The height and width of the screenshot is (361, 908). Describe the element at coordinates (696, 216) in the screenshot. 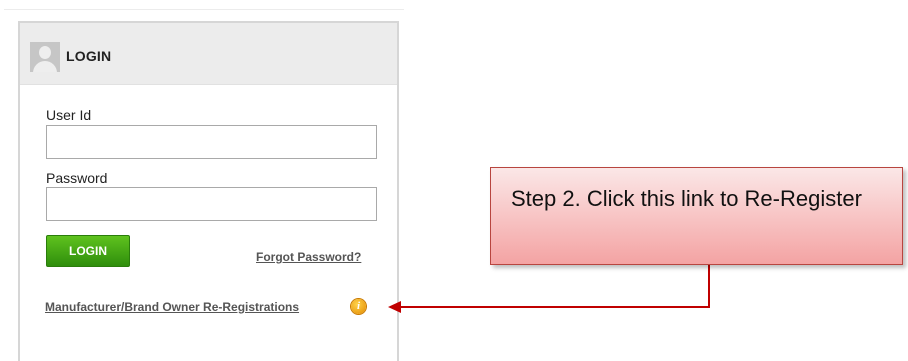

I see `step-callout: Step 2. Click this link to Re-Register` at that location.